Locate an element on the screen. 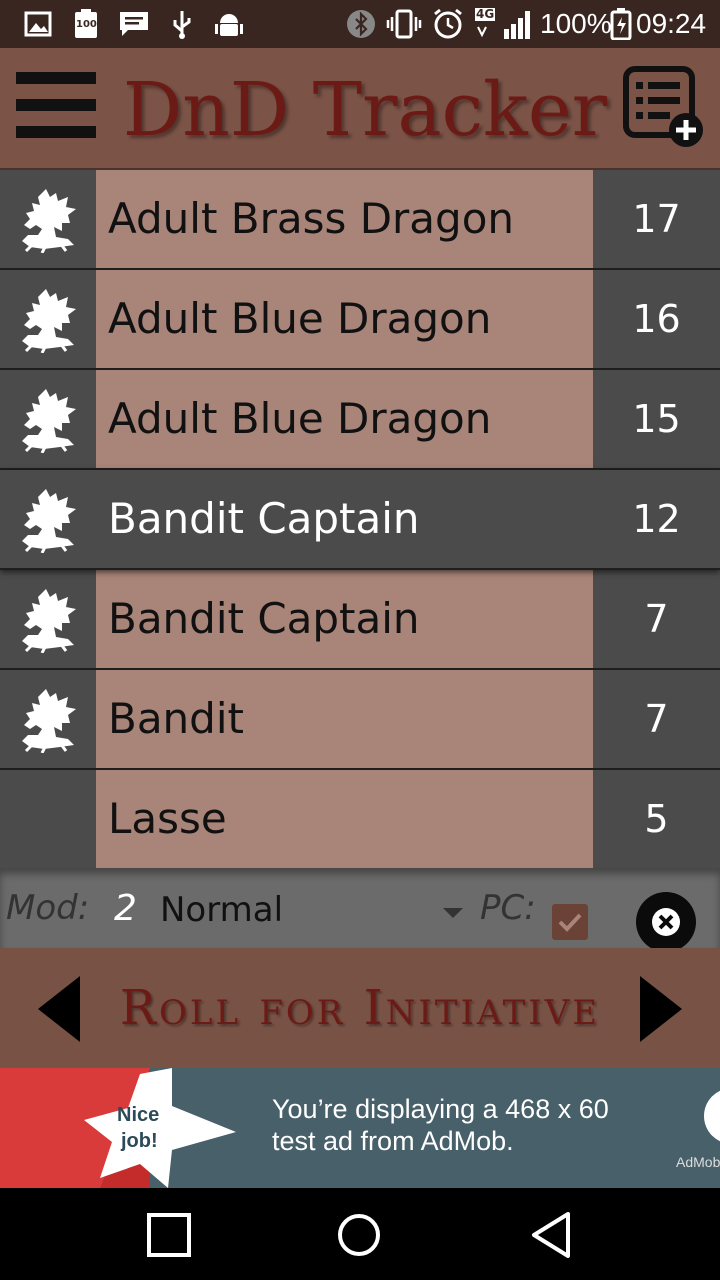 This screenshot has width=720, height=1280. signal-icon: 4G is located at coordinates (502, 23).